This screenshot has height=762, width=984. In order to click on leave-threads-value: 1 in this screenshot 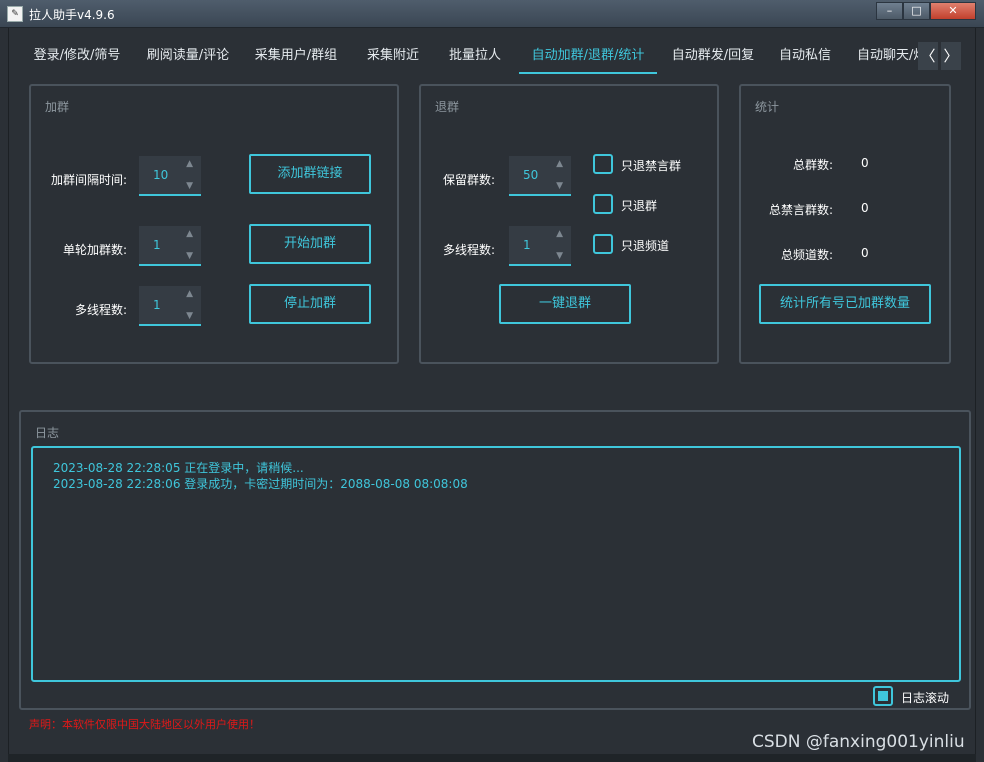, I will do `click(527, 245)`.